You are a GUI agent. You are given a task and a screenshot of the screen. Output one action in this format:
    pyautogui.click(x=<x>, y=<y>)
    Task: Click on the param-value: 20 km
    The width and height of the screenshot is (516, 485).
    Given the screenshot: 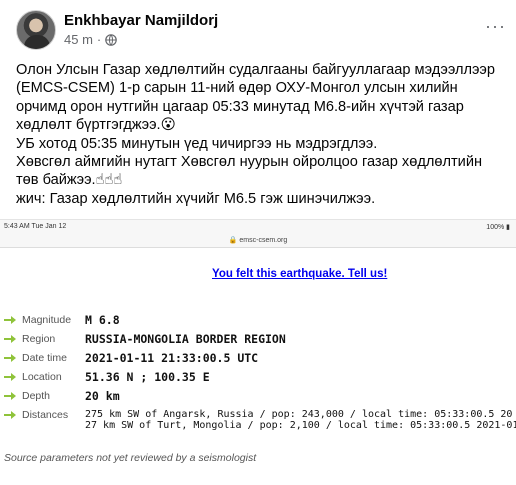 What is the action you would take?
    pyautogui.click(x=102, y=396)
    